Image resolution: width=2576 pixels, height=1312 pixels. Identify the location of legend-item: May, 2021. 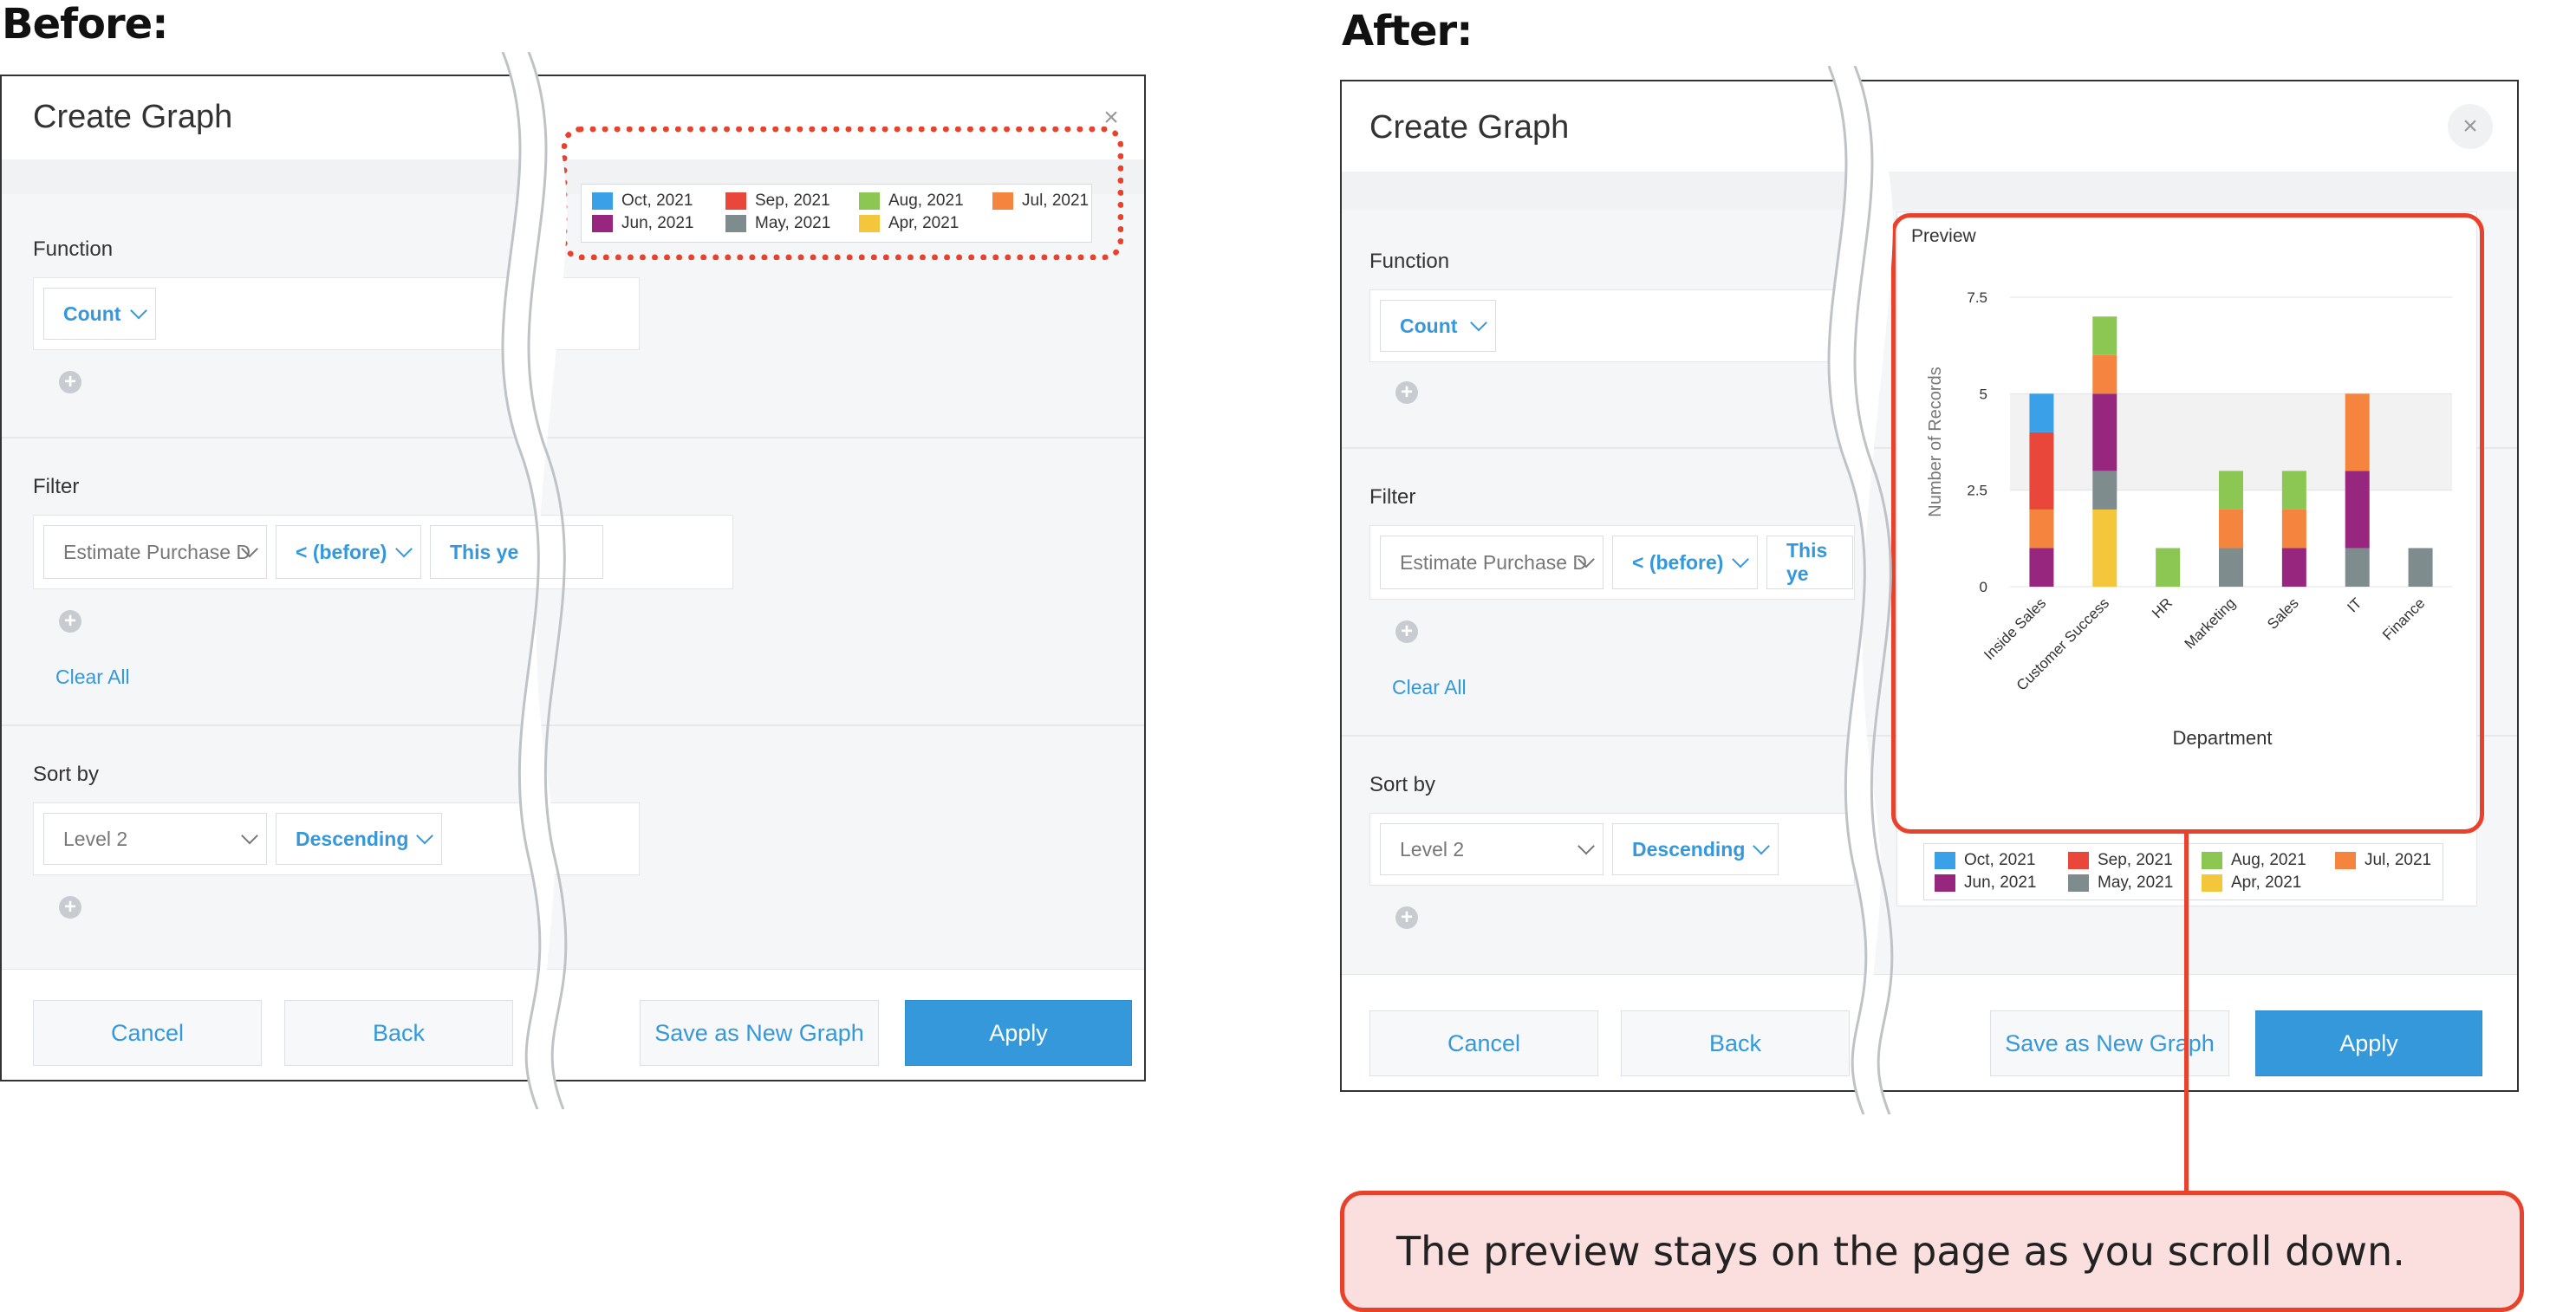
(2120, 883).